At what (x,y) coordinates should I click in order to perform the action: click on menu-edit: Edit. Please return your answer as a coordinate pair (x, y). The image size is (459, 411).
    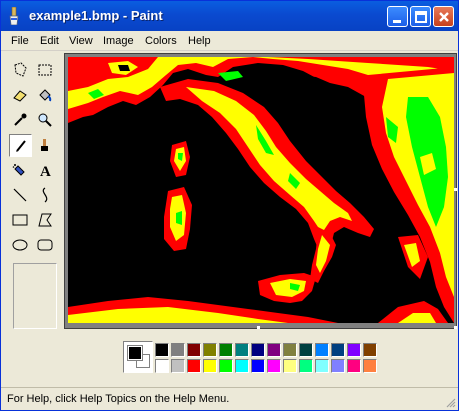
    Looking at the image, I should click on (49, 41).